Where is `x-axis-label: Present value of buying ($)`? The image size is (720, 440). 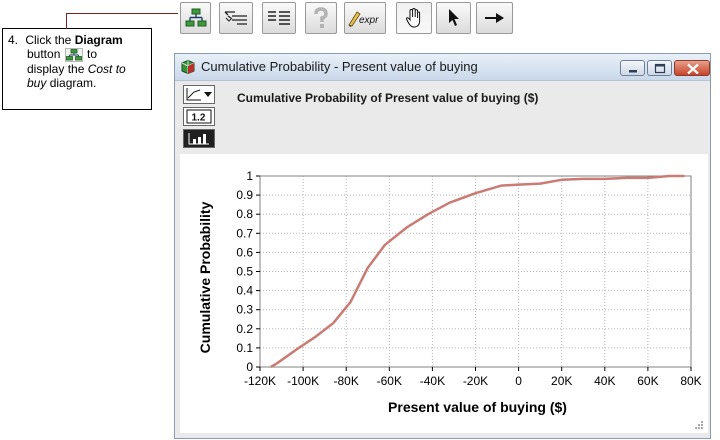 x-axis-label: Present value of buying ($) is located at coordinates (477, 407).